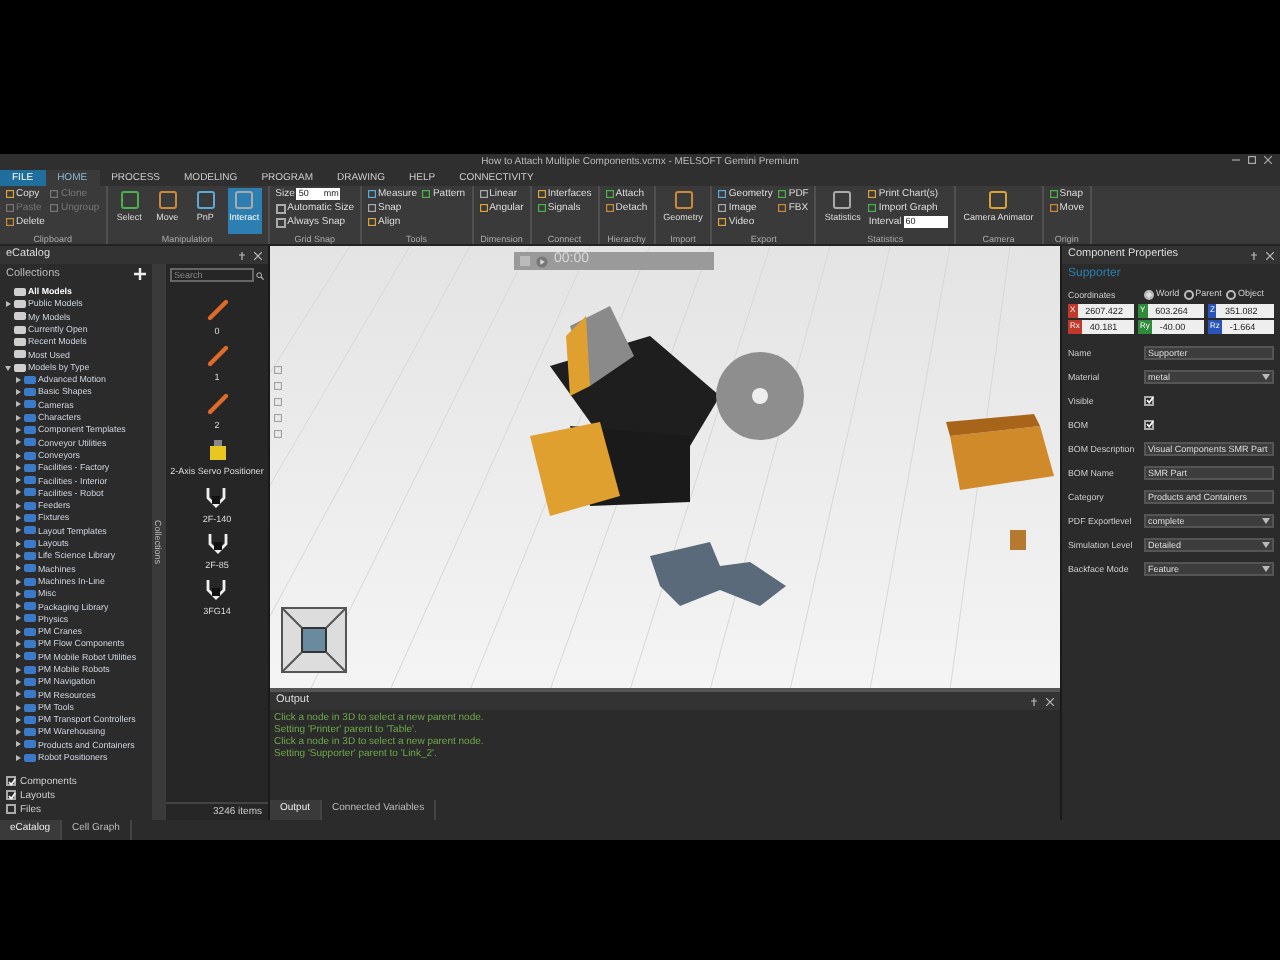 The width and height of the screenshot is (1280, 960). What do you see at coordinates (1252, 160) in the screenshot?
I see `maximize-icon` at bounding box center [1252, 160].